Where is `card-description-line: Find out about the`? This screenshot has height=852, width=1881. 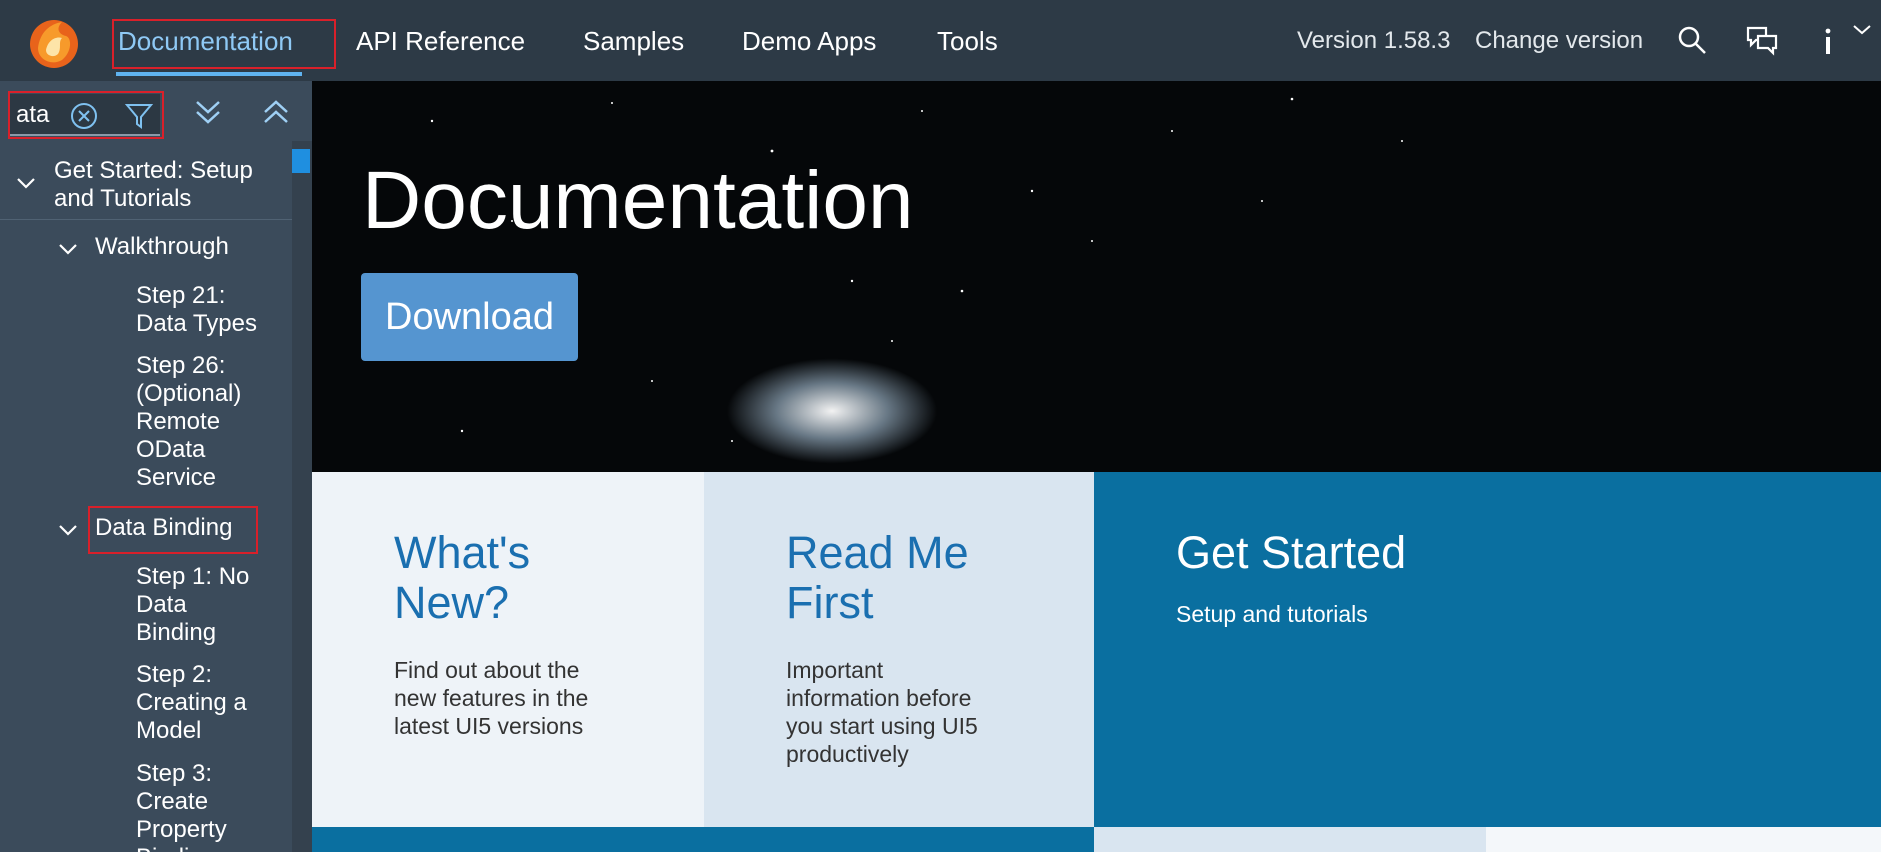
card-description-line: Find out about the is located at coordinates (487, 670).